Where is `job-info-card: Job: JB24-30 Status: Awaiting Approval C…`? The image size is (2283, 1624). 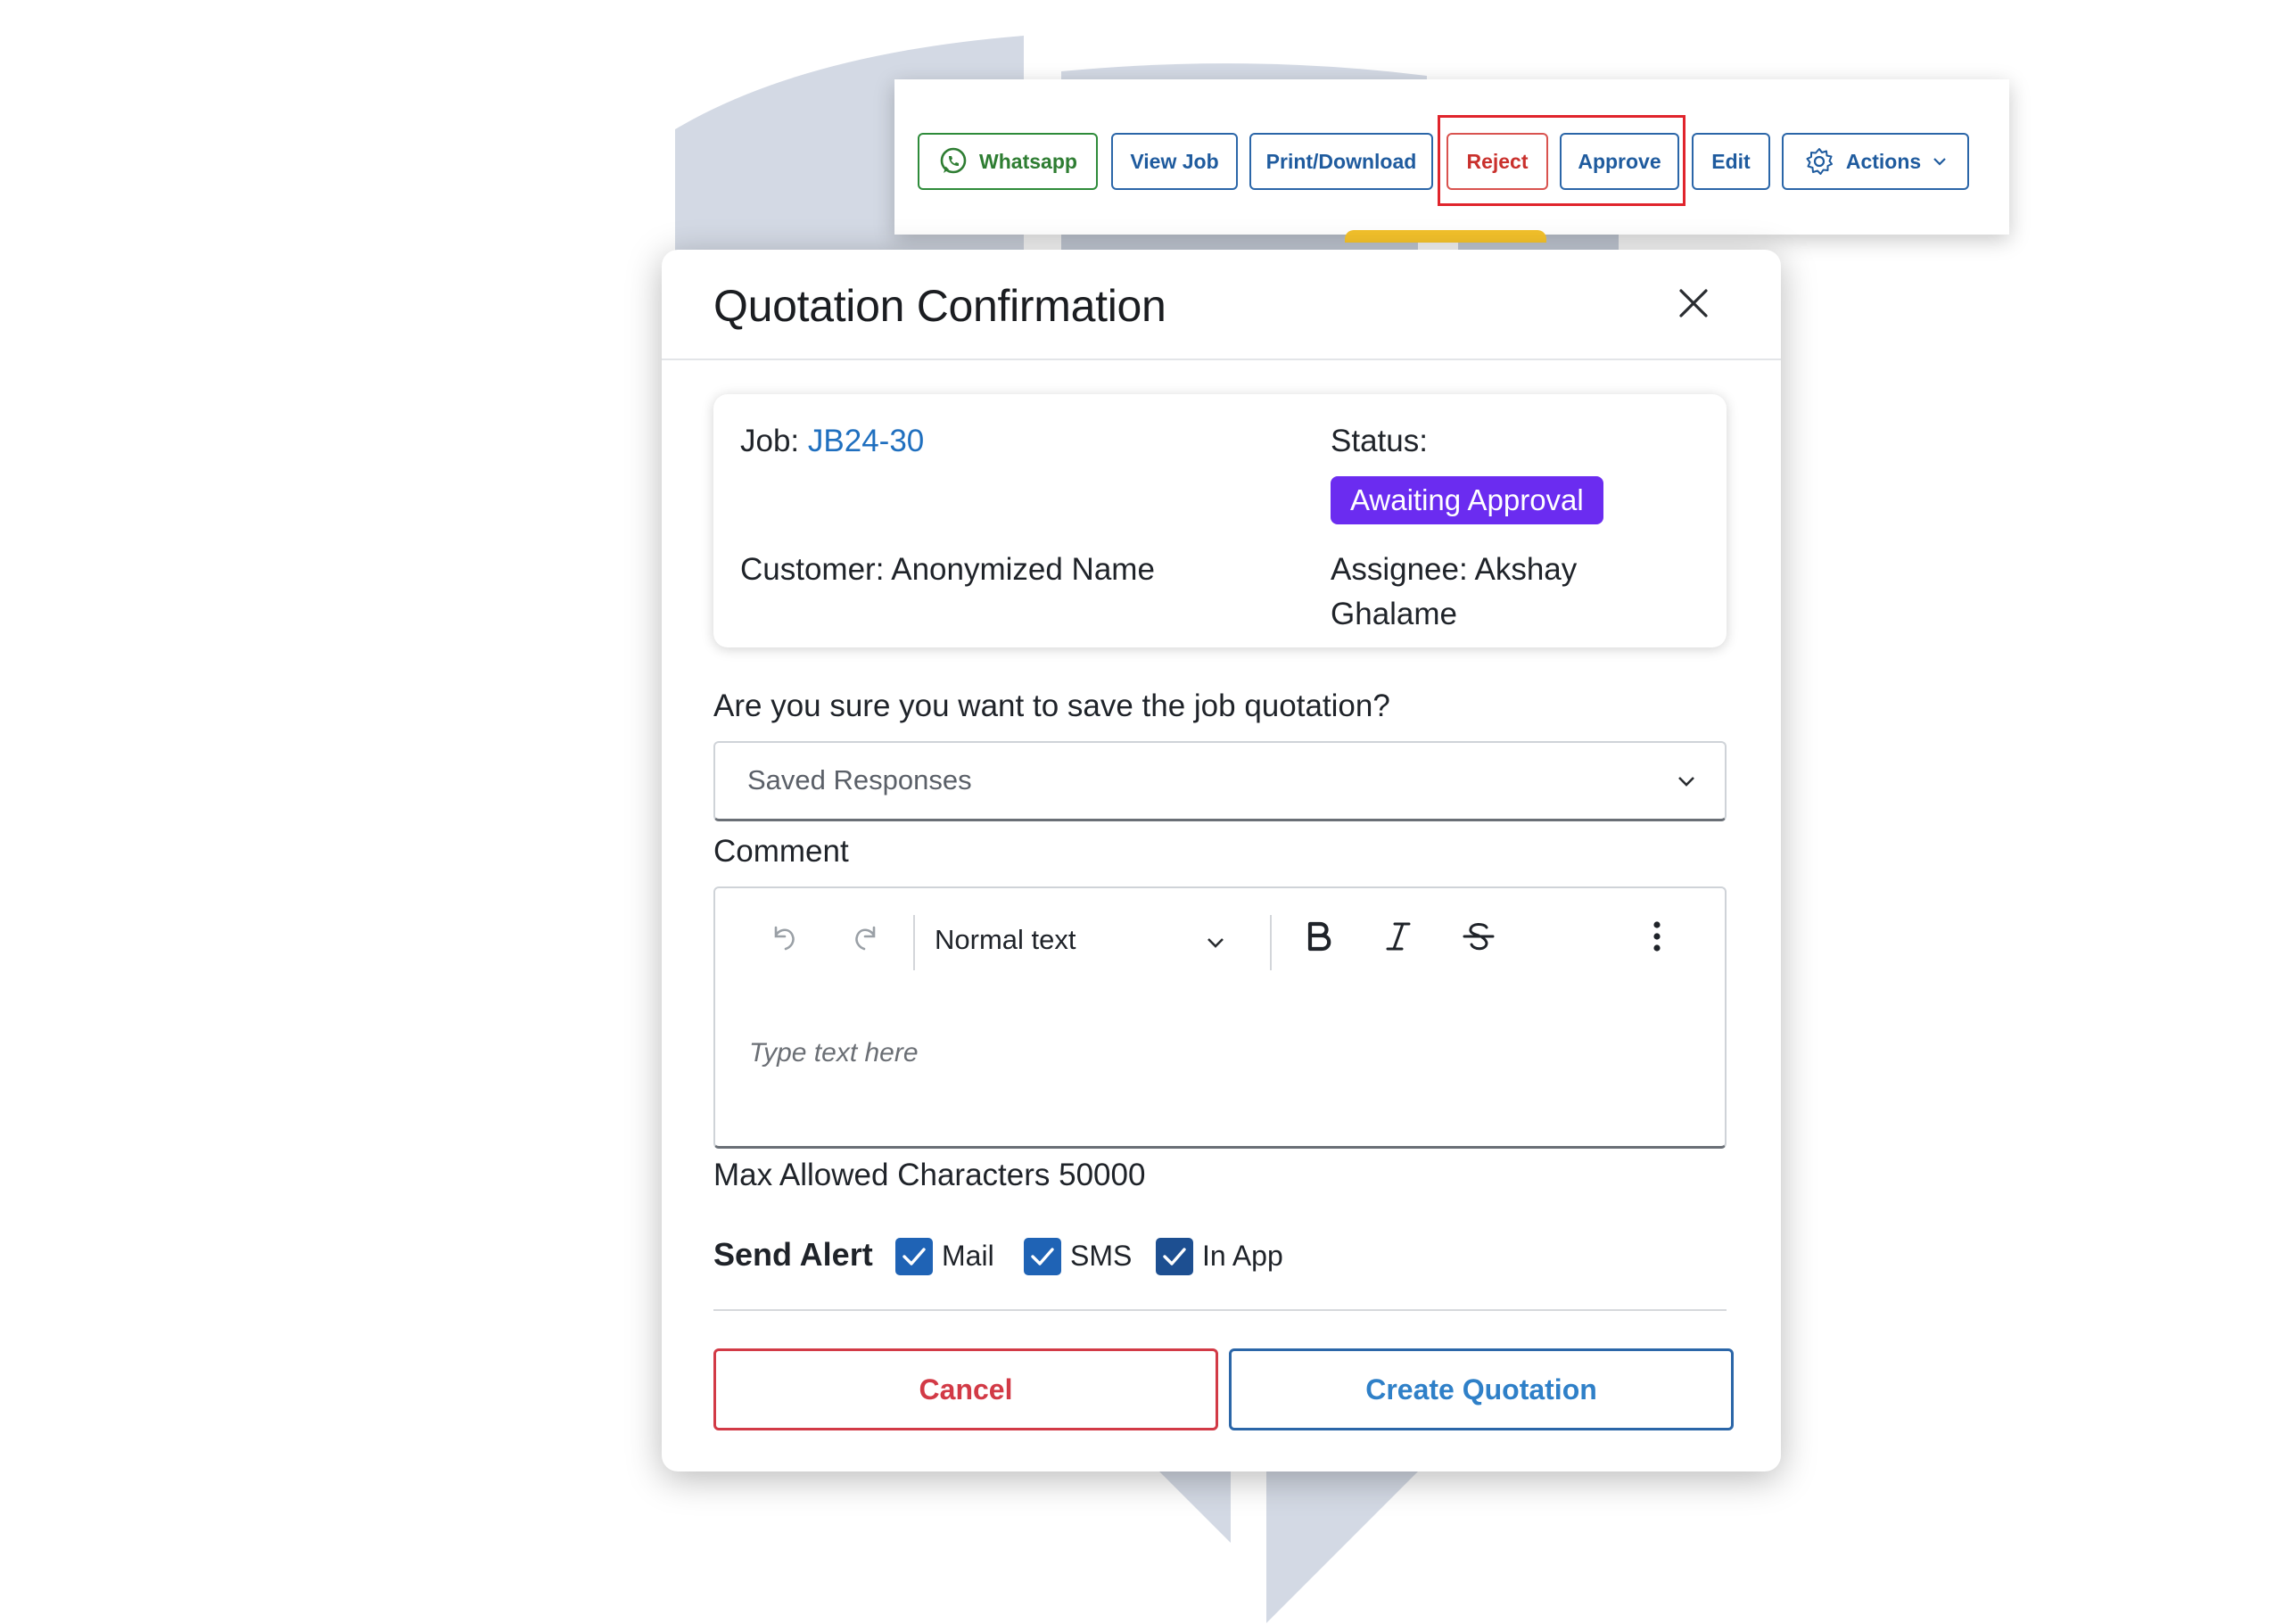 job-info-card: Job: JB24-30 Status: Awaiting Approval C… is located at coordinates (1220, 520).